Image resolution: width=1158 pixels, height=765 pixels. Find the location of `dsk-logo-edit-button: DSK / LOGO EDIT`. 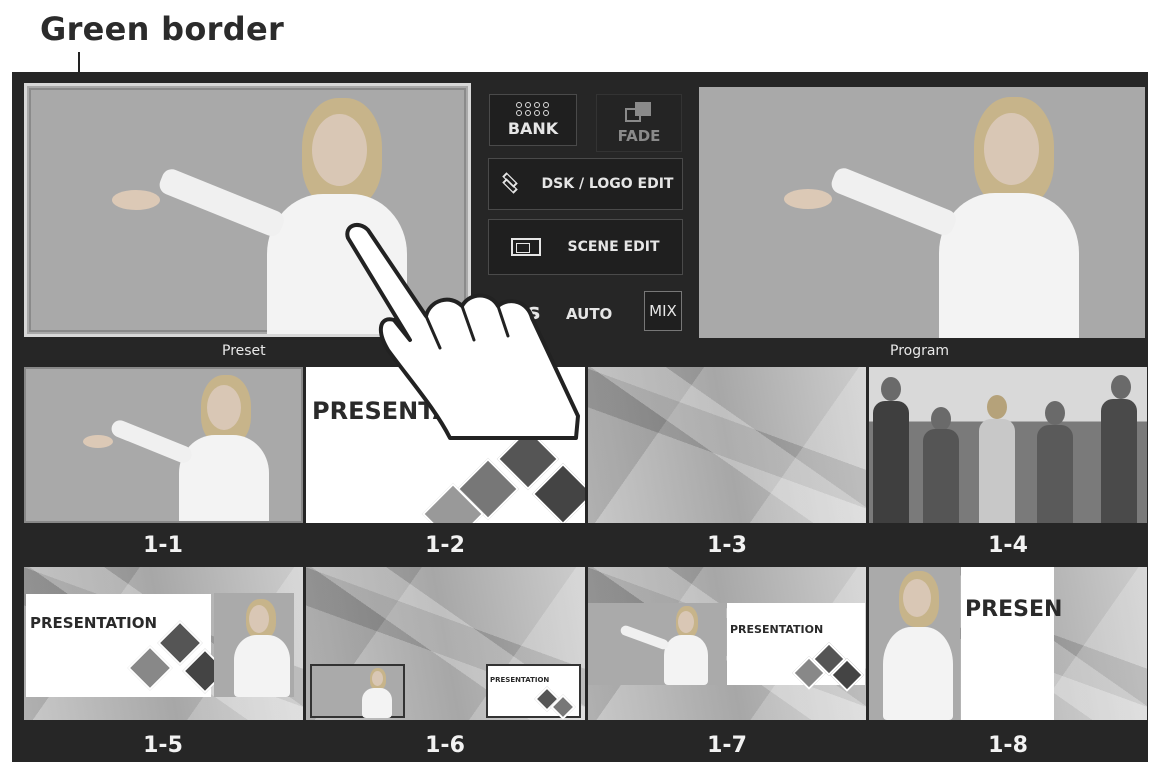

dsk-logo-edit-button: DSK / LOGO EDIT is located at coordinates (585, 184).